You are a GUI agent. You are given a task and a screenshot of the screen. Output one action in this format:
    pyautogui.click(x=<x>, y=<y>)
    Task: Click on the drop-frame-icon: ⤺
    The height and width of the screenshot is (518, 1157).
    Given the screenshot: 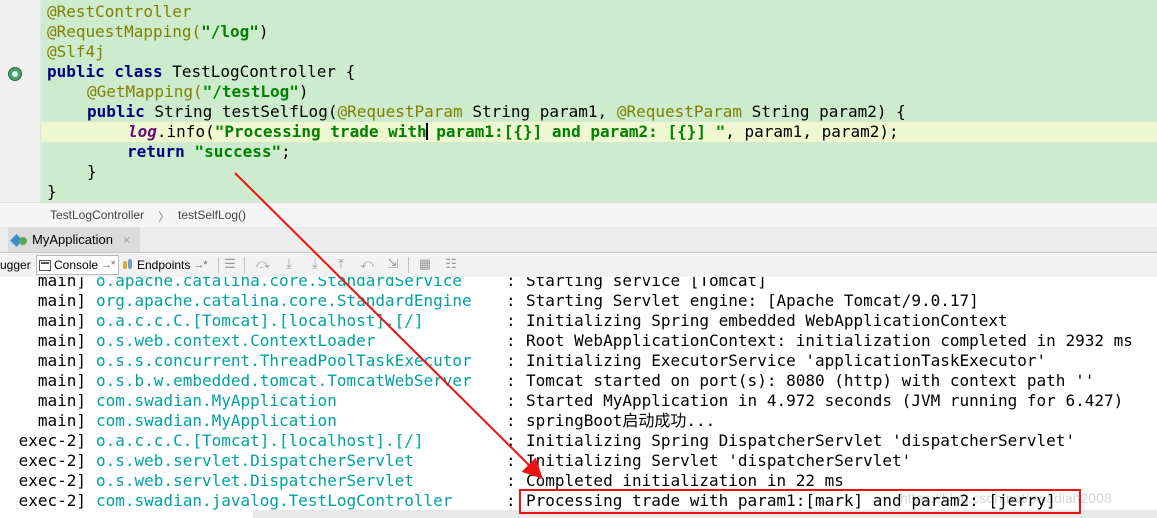 What is the action you would take?
    pyautogui.click(x=367, y=264)
    